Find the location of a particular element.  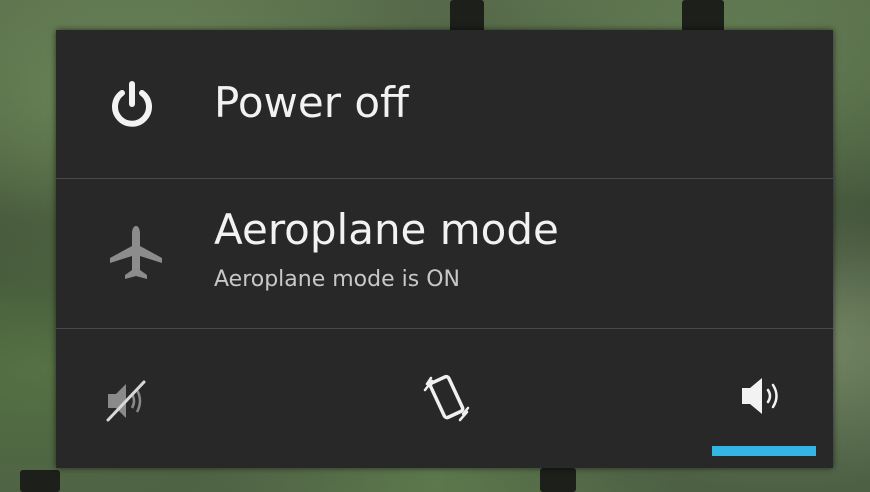

sound-off-button is located at coordinates (131, 403).